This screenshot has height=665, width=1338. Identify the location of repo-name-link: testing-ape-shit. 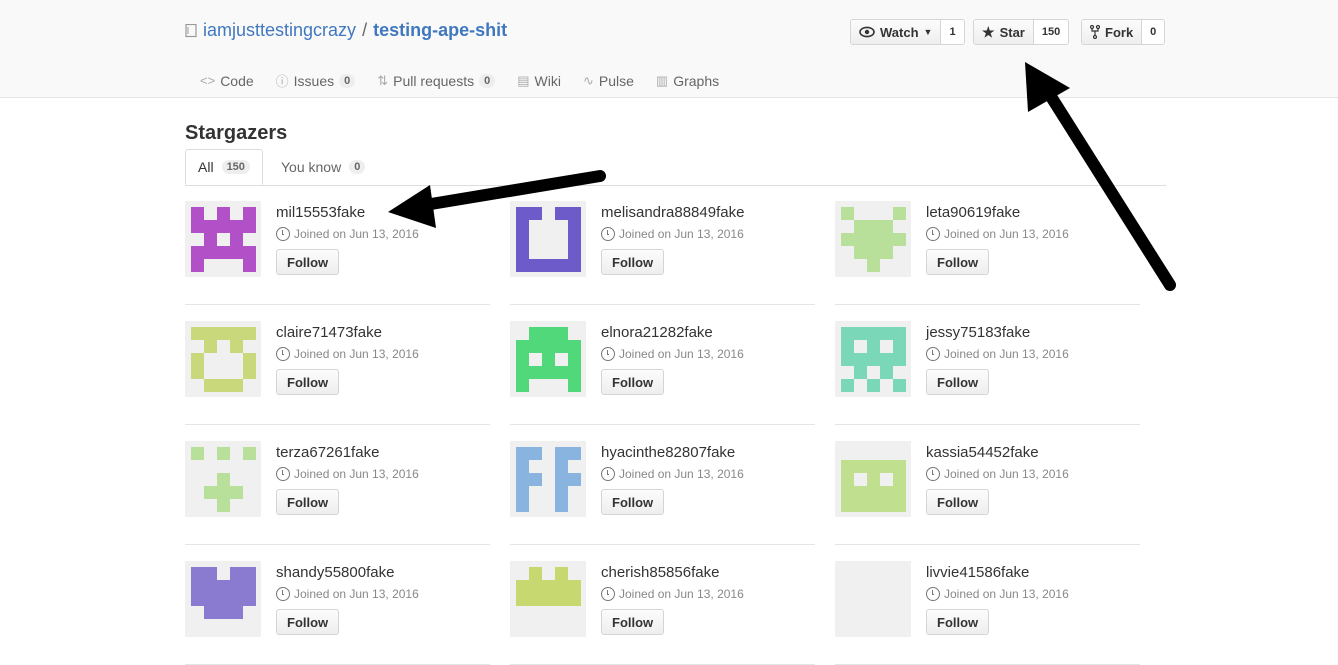
(440, 30).